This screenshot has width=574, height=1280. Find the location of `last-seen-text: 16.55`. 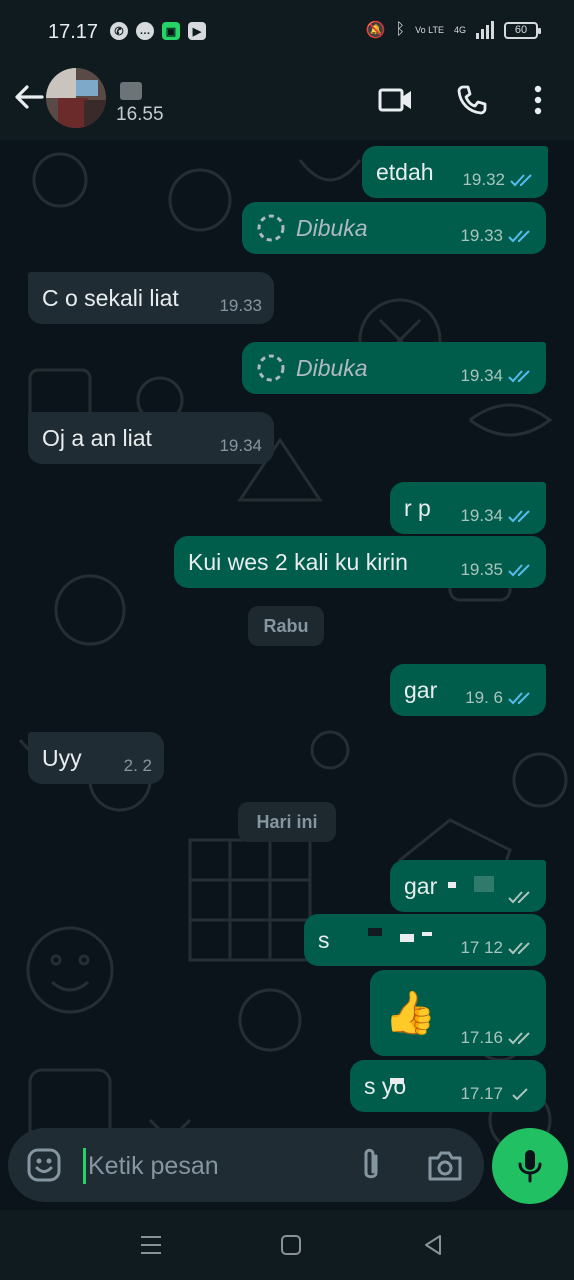

last-seen-text: 16.55 is located at coordinates (140, 114).